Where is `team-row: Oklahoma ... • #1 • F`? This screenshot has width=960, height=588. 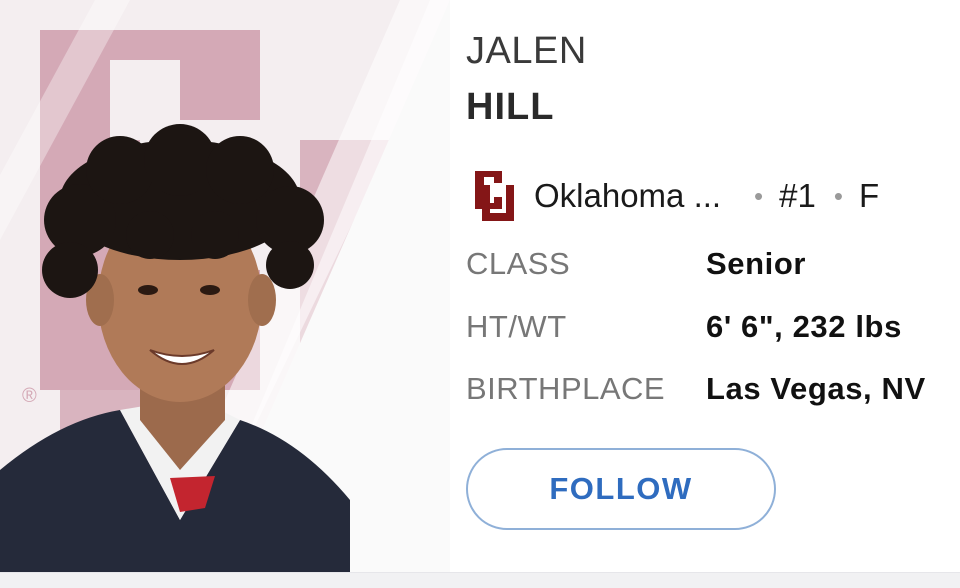
team-row: Oklahoma ... • #1 • F is located at coordinates (710, 196).